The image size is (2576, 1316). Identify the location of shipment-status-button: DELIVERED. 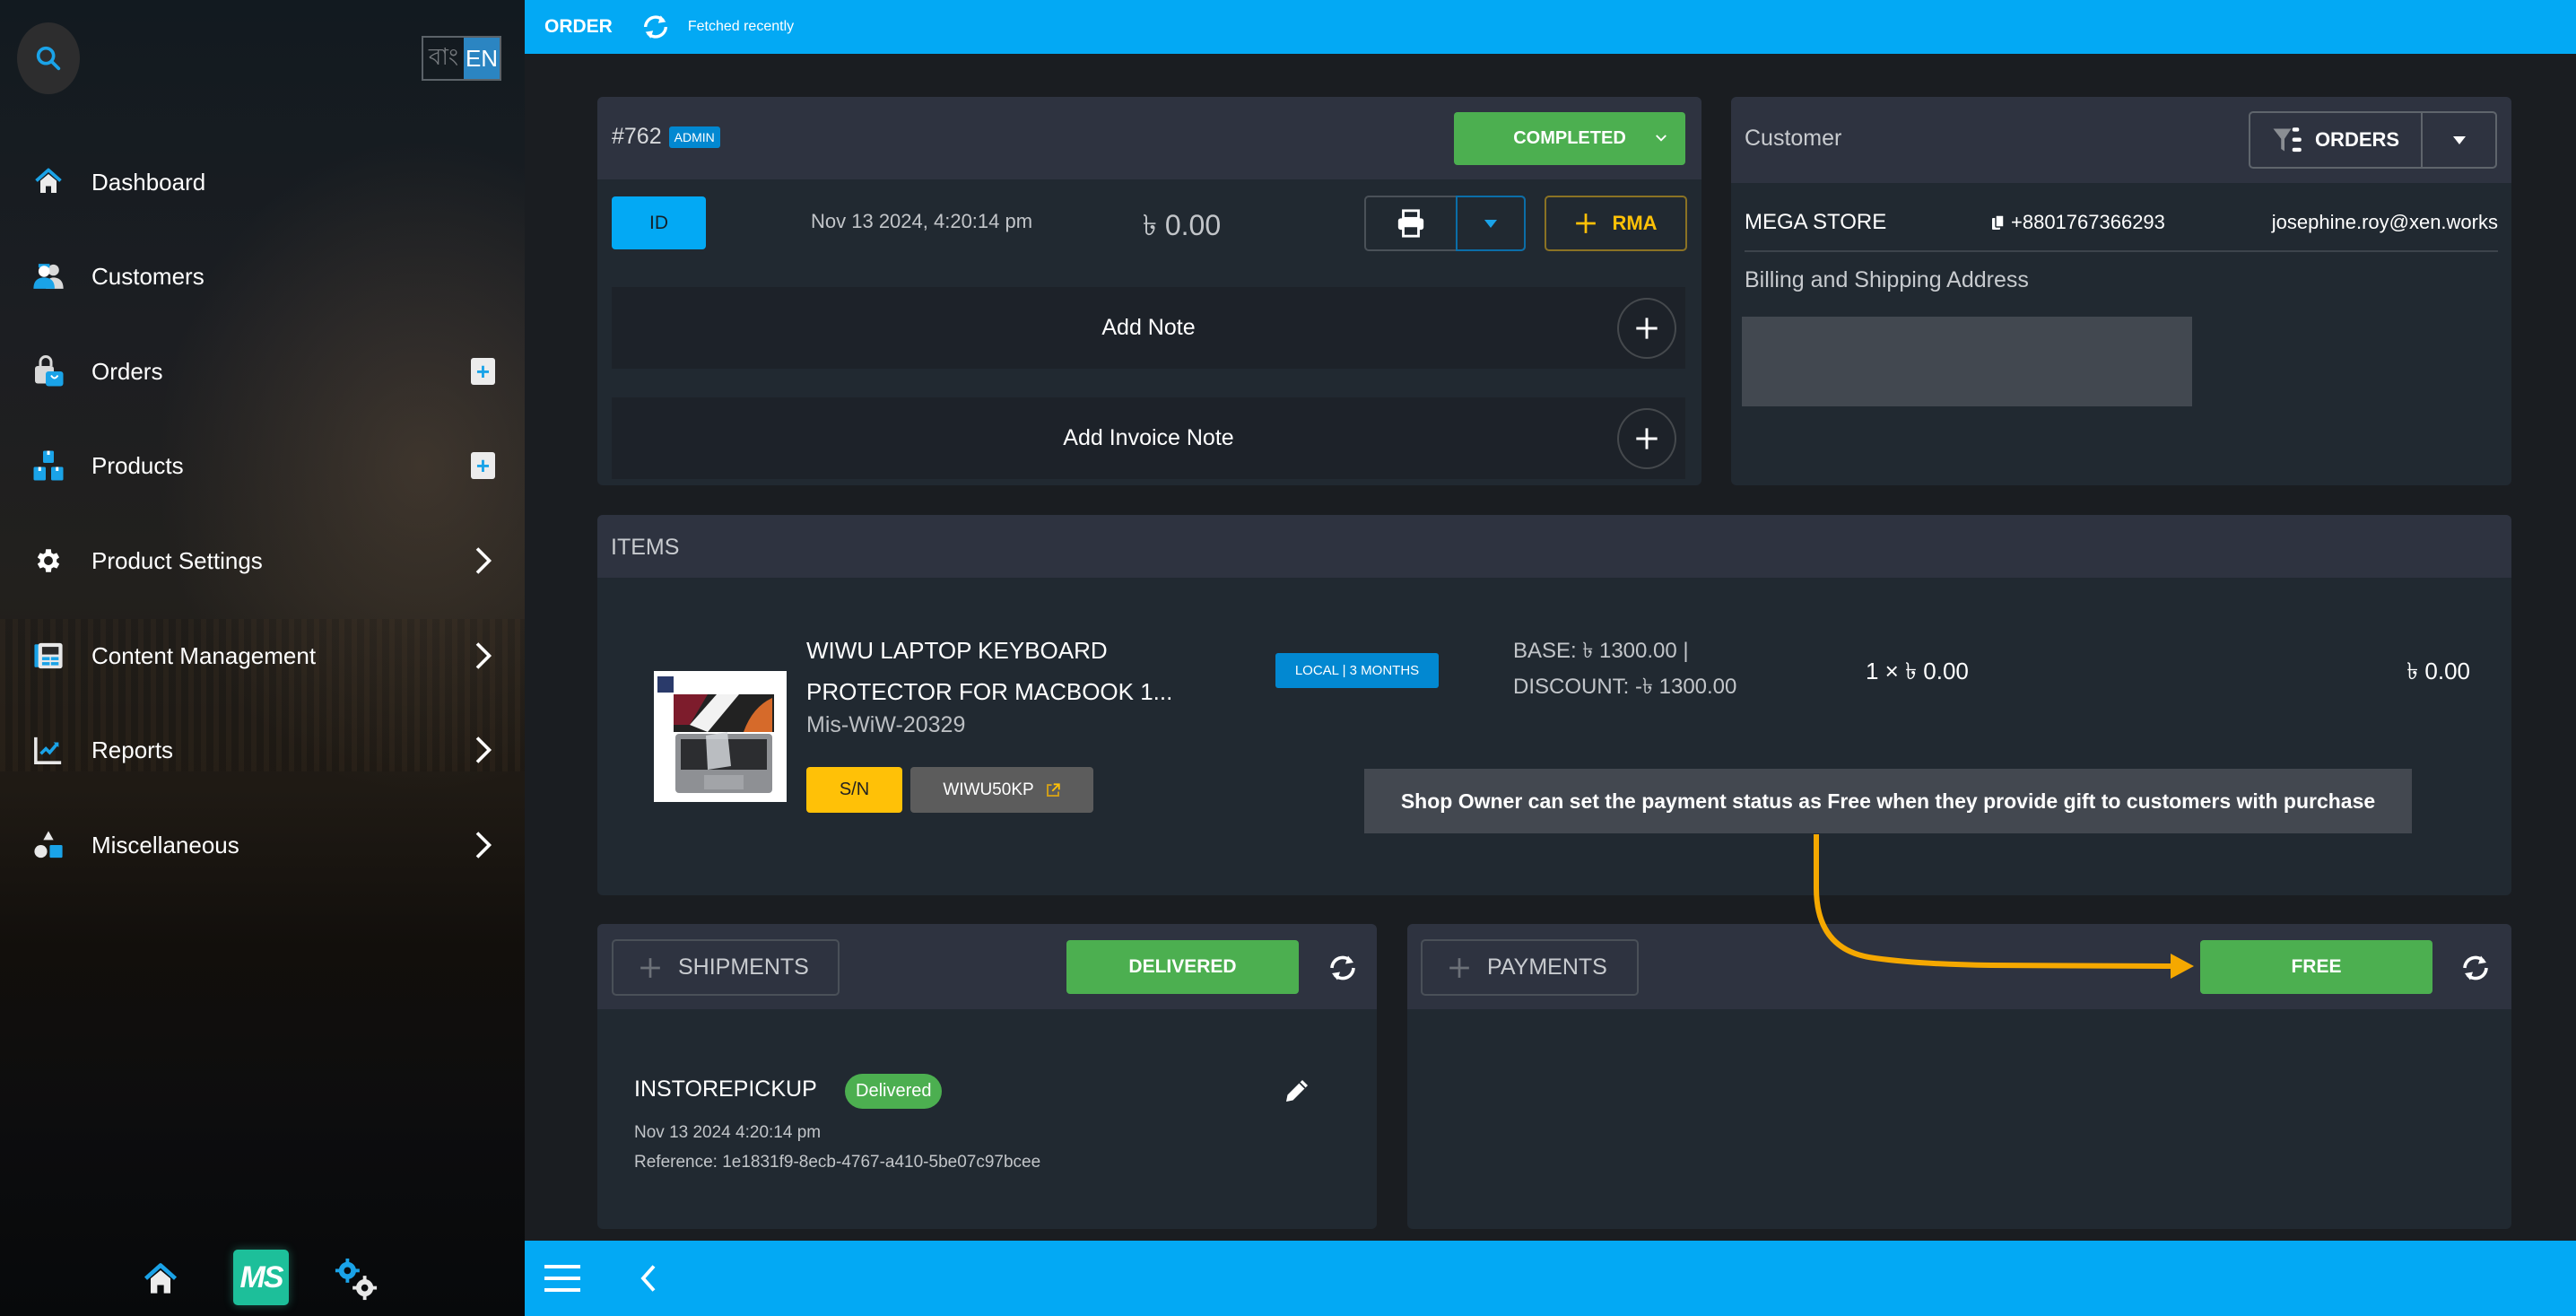
(1182, 967).